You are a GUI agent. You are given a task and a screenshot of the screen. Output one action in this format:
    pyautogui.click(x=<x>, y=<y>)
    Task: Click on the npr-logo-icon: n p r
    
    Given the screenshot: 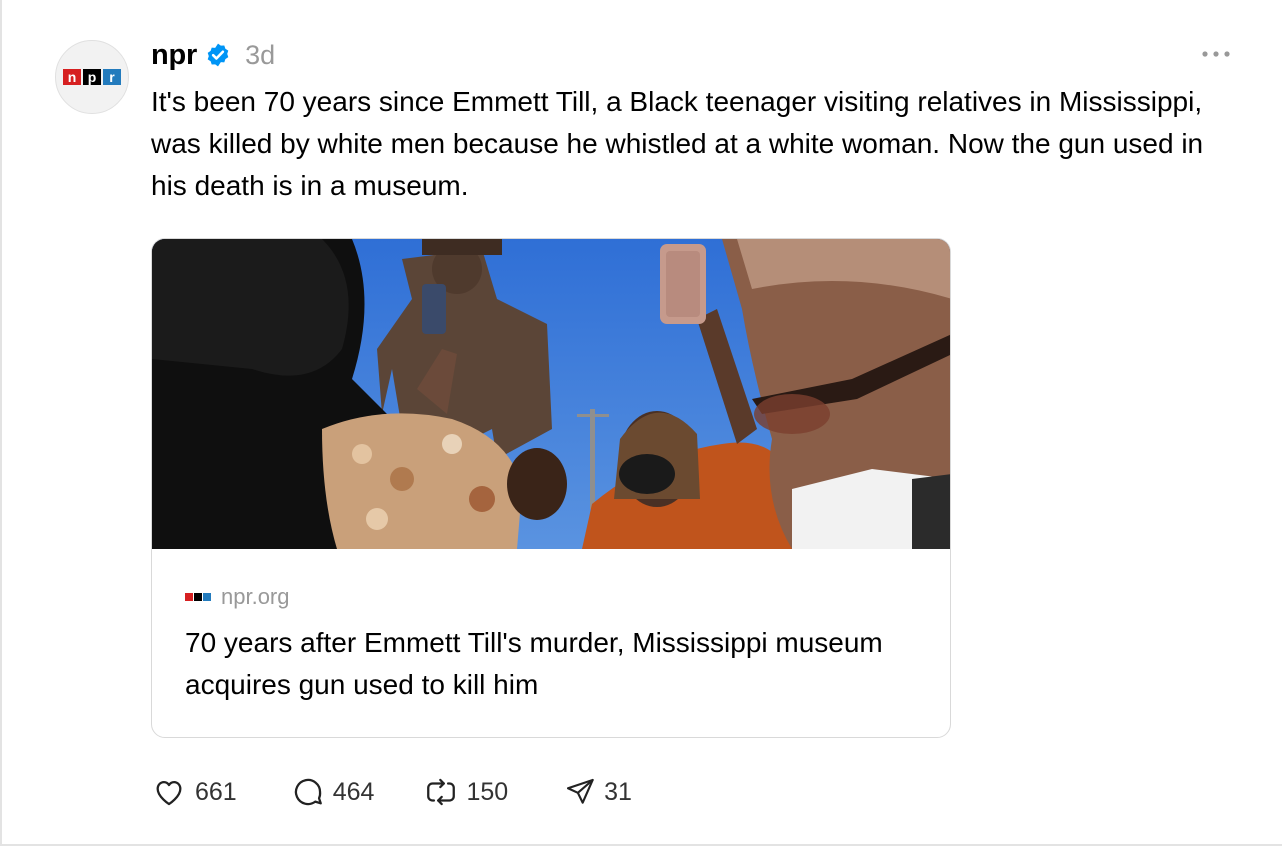 What is the action you would take?
    pyautogui.click(x=92, y=77)
    